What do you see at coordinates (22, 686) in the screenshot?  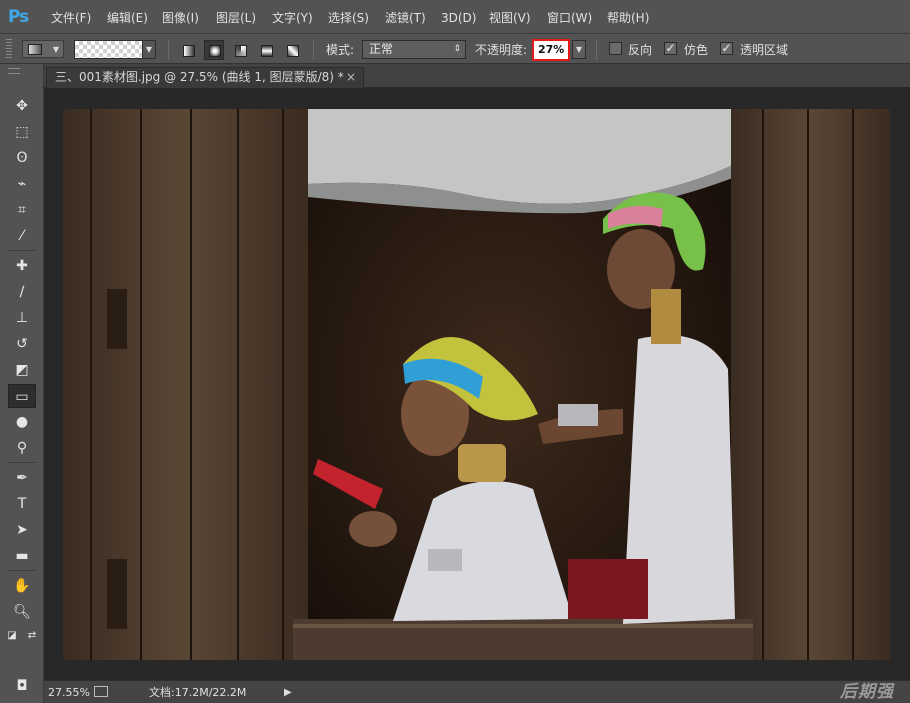 I see `quick-mask-icon: ◘` at bounding box center [22, 686].